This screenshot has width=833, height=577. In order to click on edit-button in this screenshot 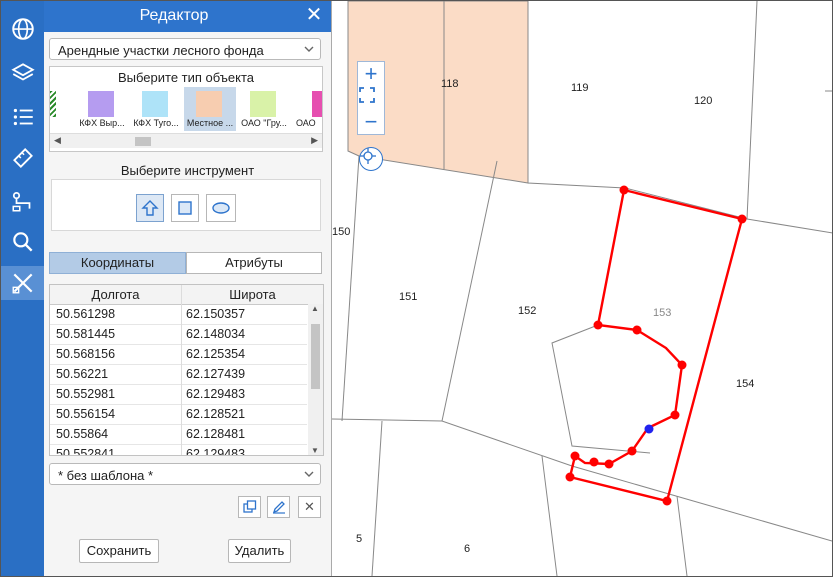, I will do `click(278, 507)`.